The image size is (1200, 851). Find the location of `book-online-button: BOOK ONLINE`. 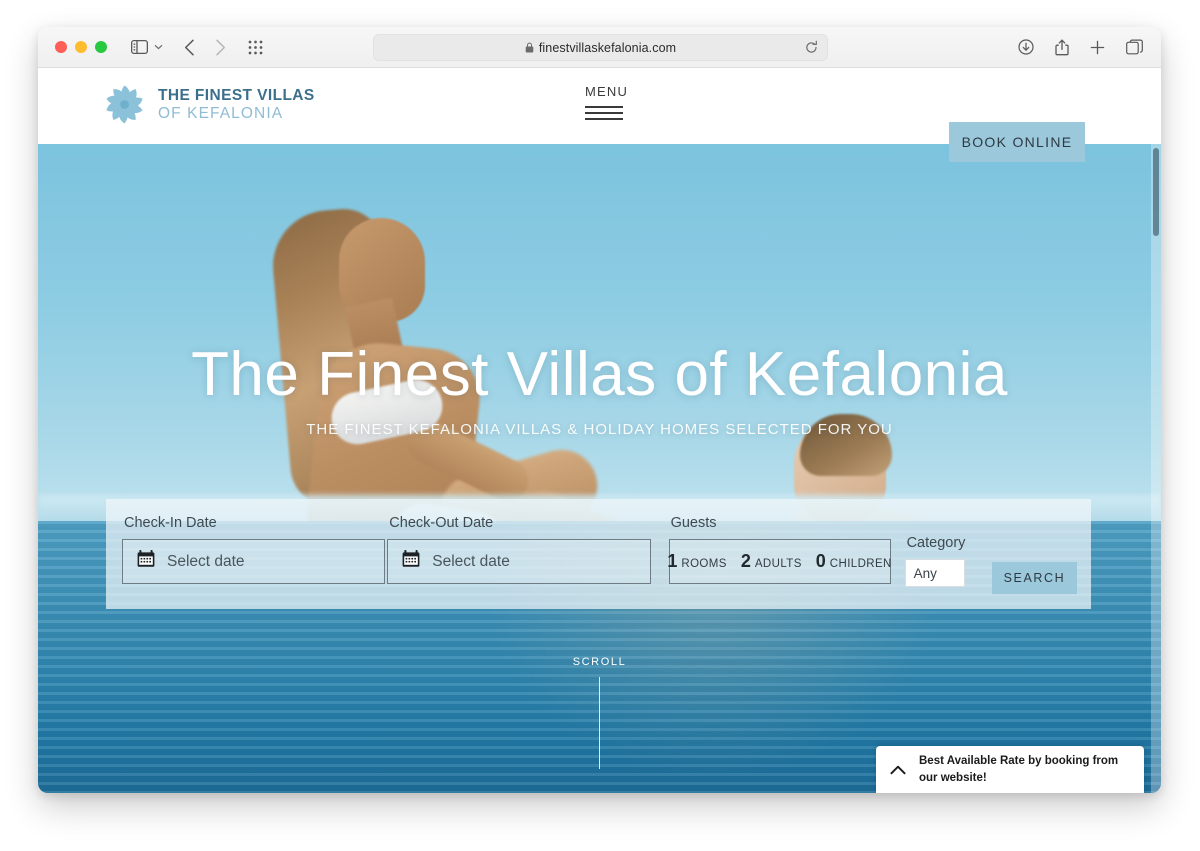

book-online-button: BOOK ONLINE is located at coordinates (1017, 142).